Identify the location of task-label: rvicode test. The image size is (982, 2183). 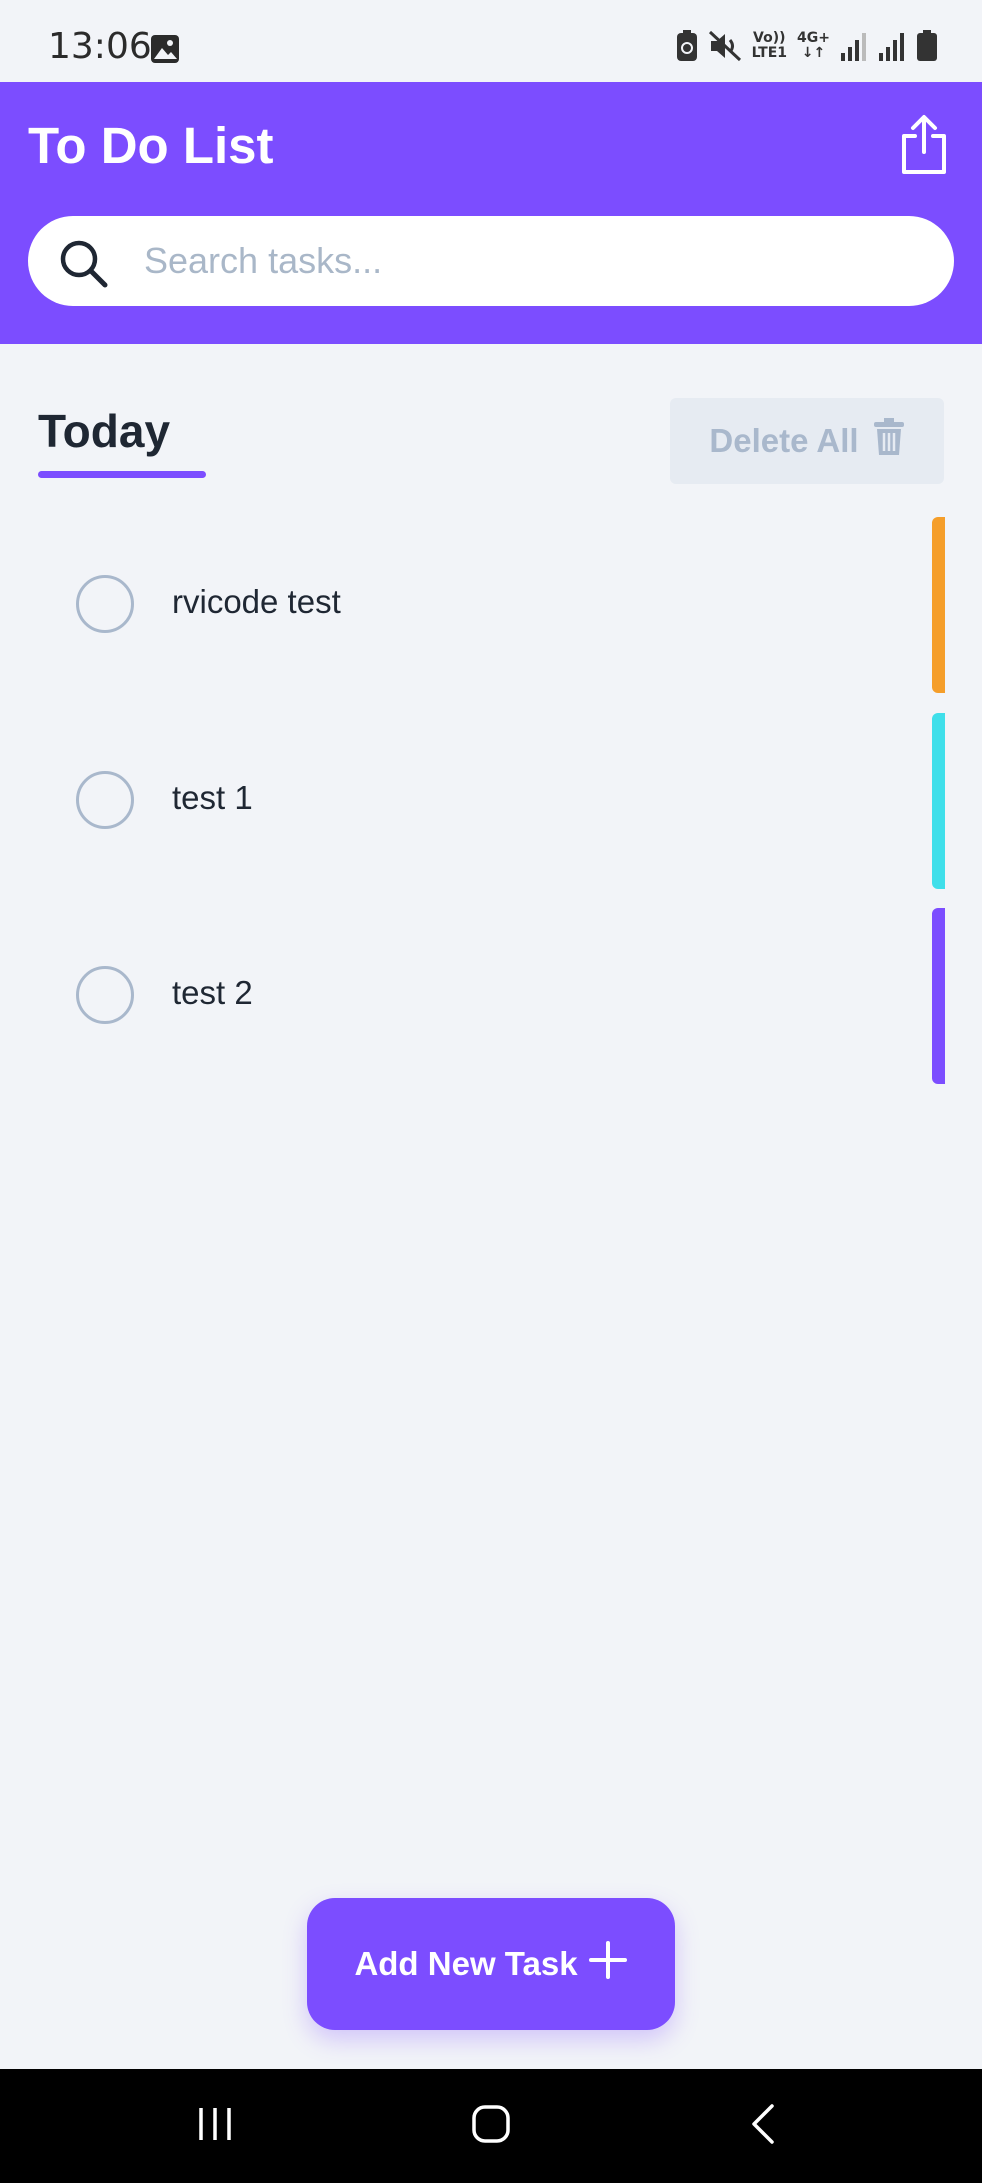
(256, 601).